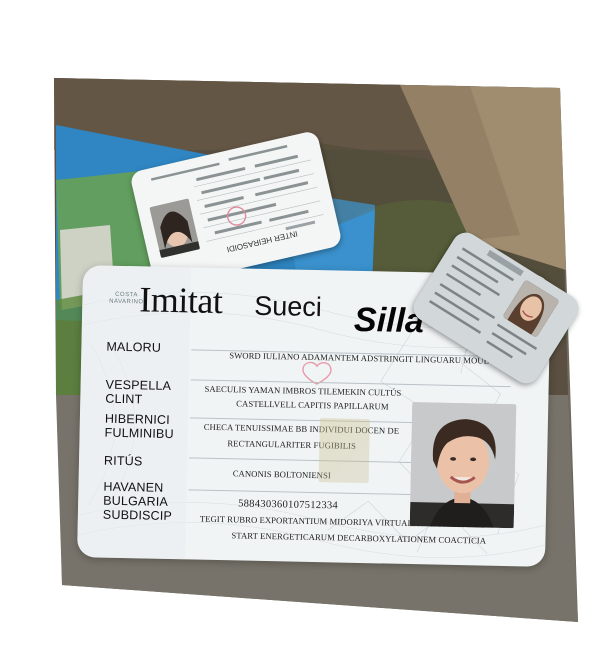 The width and height of the screenshot is (600, 645). Describe the element at coordinates (124, 399) in the screenshot. I see `field-label-2b: CLINT` at that location.